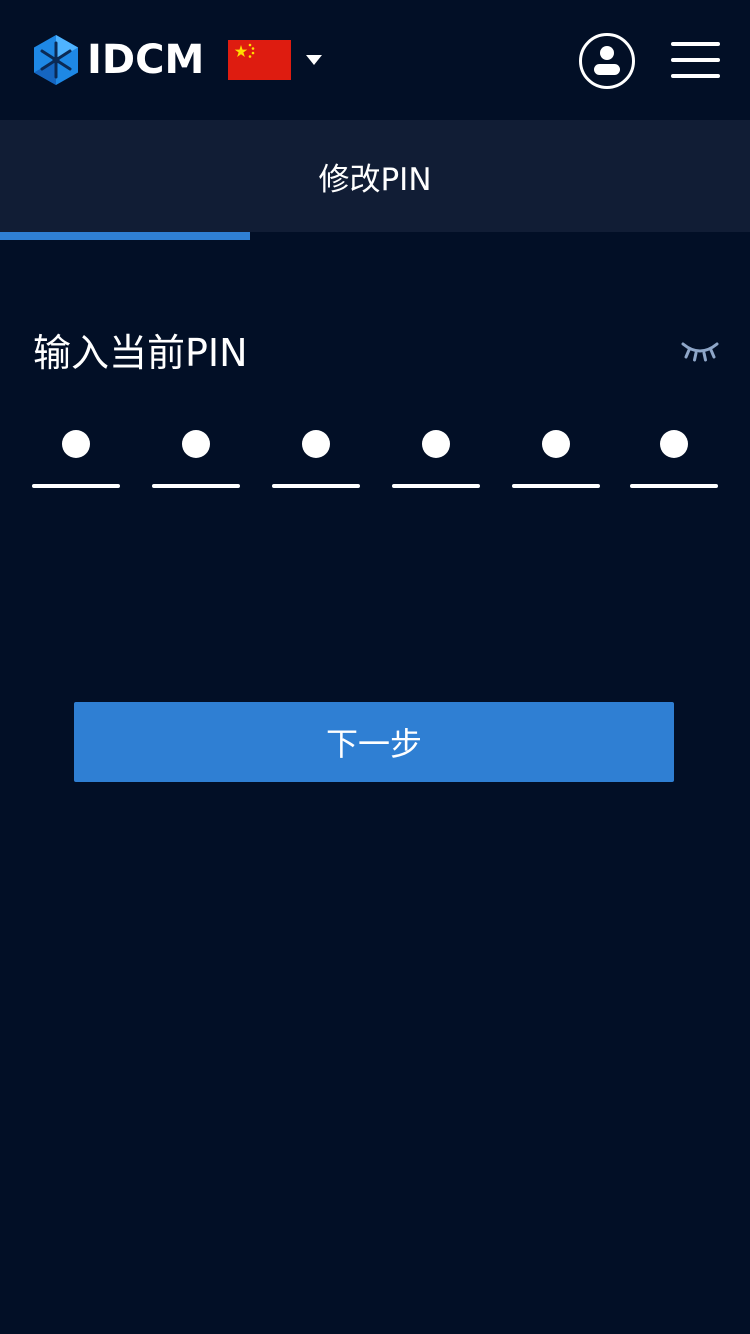 This screenshot has height=1334, width=750. What do you see at coordinates (375, 236) in the screenshot?
I see `step-progress-bar` at bounding box center [375, 236].